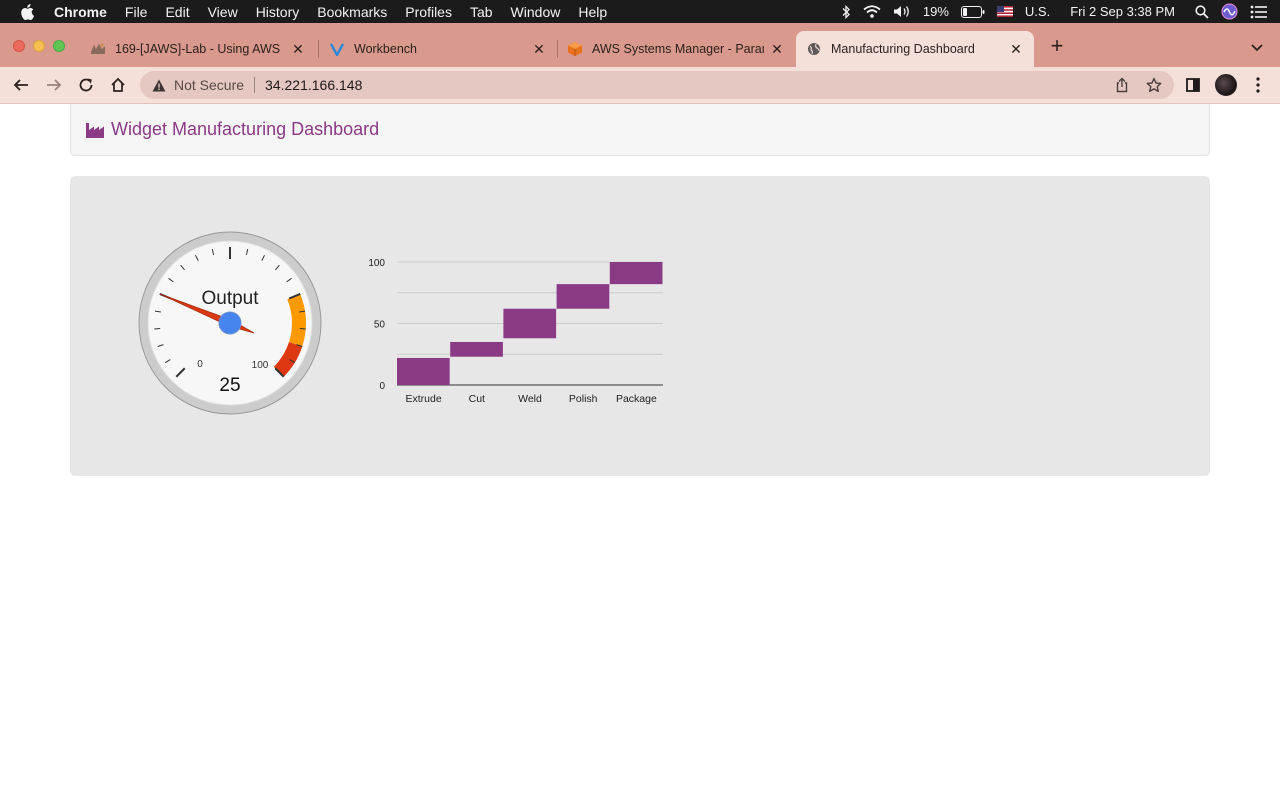 This screenshot has height=800, width=1280. Describe the element at coordinates (1004, 11) in the screenshot. I see `flag-icon` at that location.